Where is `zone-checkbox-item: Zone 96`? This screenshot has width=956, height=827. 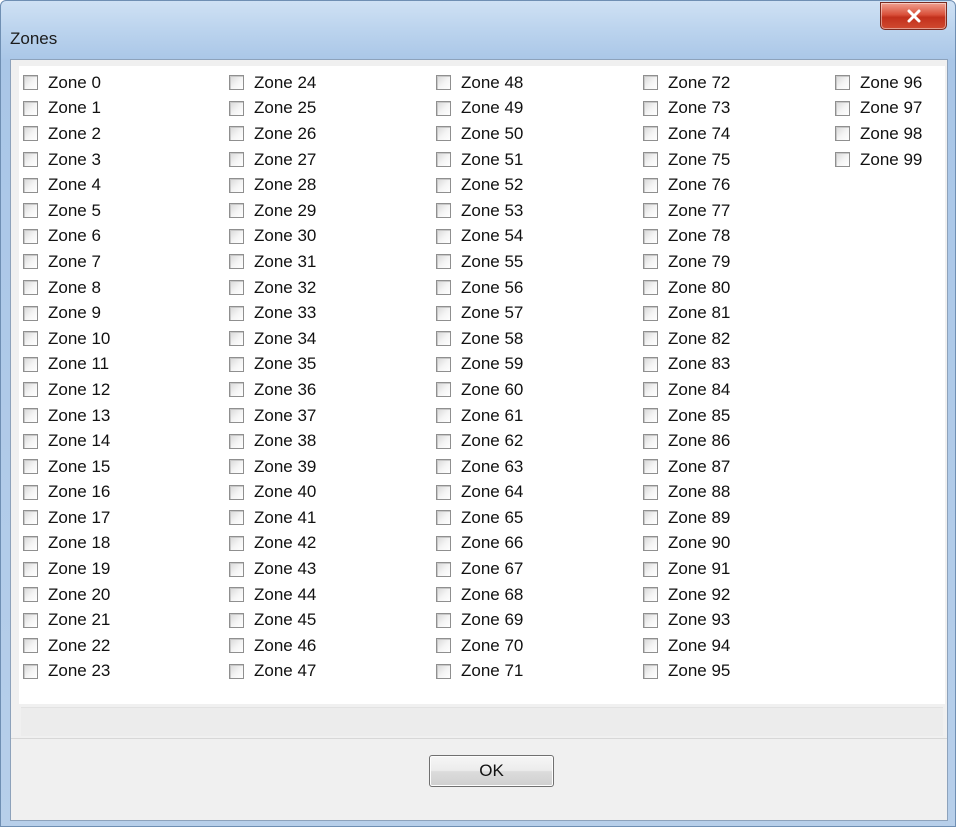
zone-checkbox-item: Zone 96 is located at coordinates (887, 83).